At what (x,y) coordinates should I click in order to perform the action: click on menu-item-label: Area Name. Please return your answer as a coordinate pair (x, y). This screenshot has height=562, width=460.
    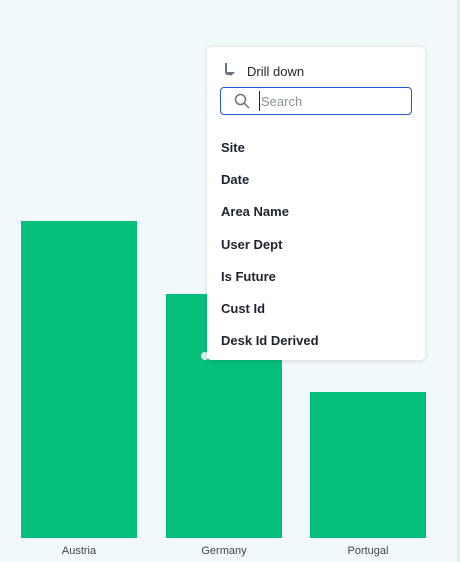
    Looking at the image, I should click on (255, 212).